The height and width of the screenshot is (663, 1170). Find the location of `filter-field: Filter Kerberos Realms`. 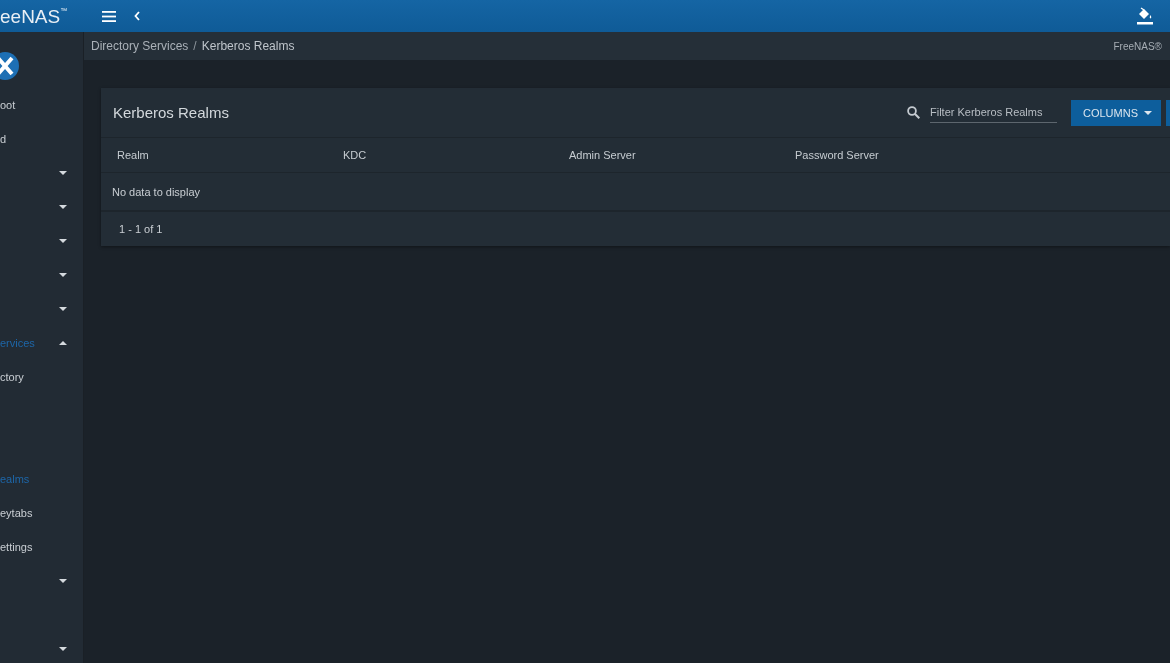

filter-field: Filter Kerberos Realms is located at coordinates (993, 112).